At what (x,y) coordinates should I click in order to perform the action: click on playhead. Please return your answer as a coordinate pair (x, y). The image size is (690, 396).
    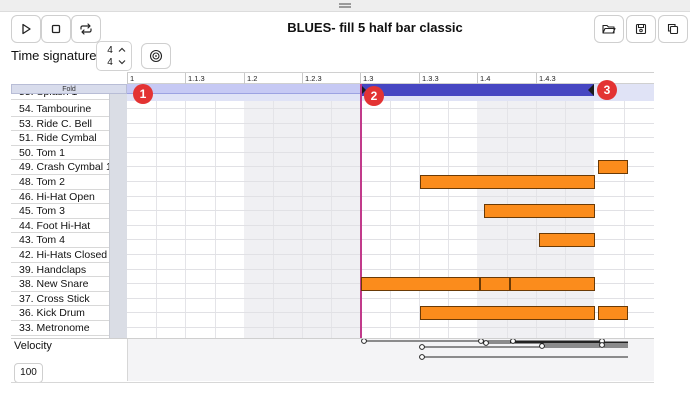
    Looking at the image, I should click on (361, 211).